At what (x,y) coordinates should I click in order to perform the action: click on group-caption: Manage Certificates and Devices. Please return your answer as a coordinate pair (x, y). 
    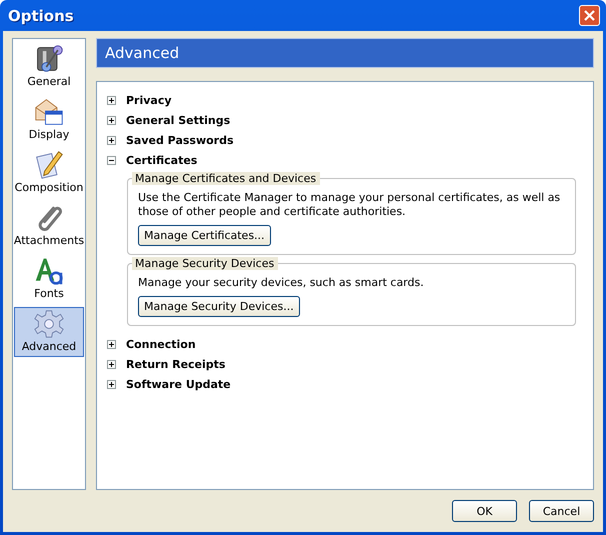
    Looking at the image, I should click on (226, 178).